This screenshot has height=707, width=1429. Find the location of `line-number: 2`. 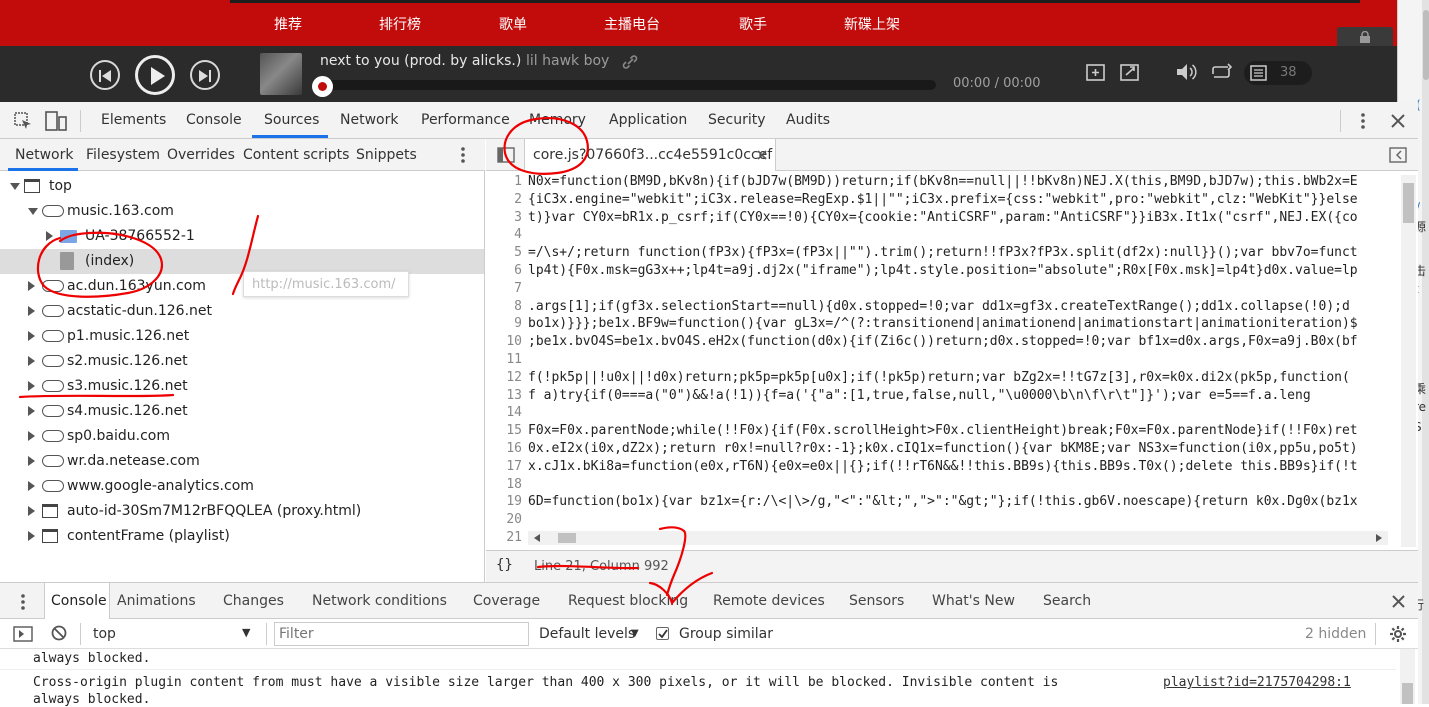

line-number: 2 is located at coordinates (504, 199).